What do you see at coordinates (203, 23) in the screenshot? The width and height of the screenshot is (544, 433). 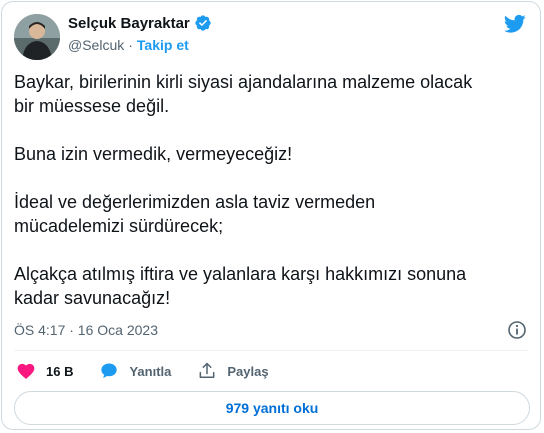 I see `verified-badge-icon` at bounding box center [203, 23].